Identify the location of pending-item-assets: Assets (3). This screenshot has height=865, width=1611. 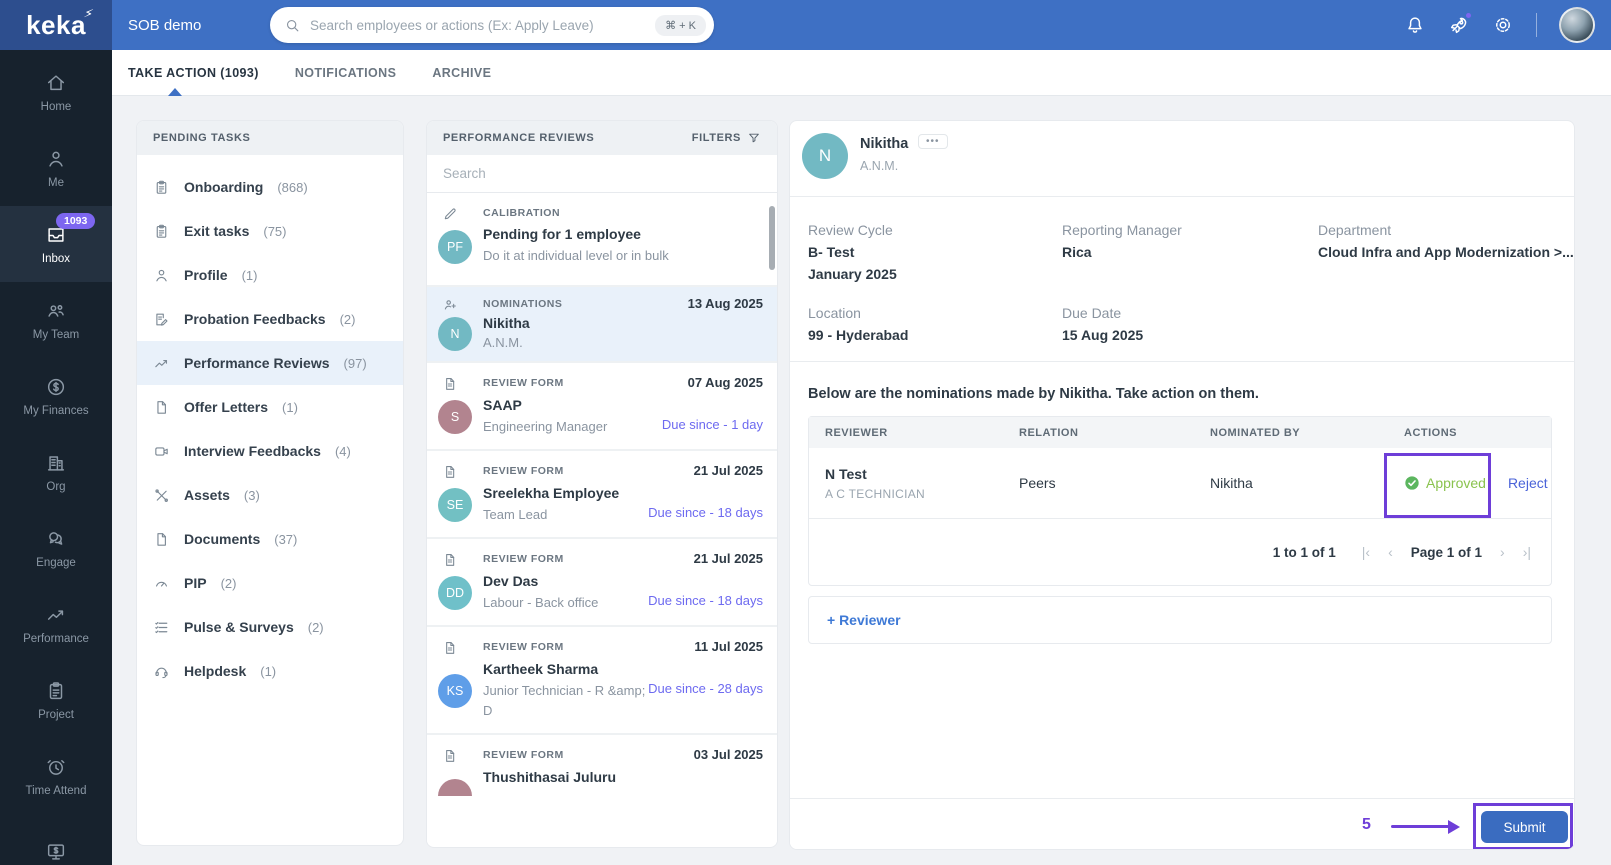
(270, 495).